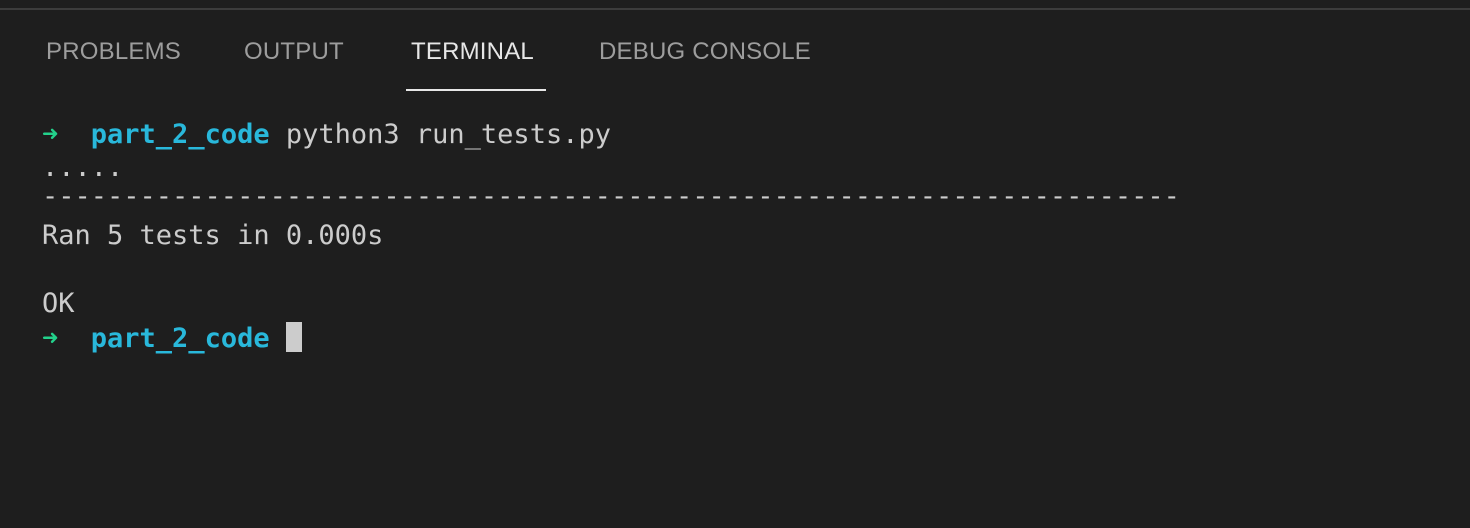  What do you see at coordinates (58, 303) in the screenshot?
I see `result-line: OK` at bounding box center [58, 303].